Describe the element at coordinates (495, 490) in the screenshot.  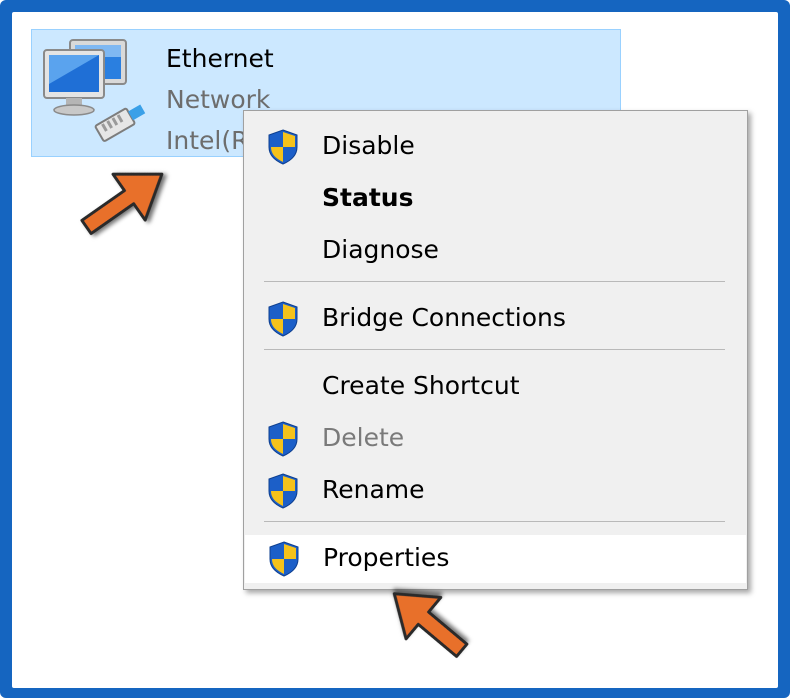
I see `menu-item-rename: Rename` at that location.